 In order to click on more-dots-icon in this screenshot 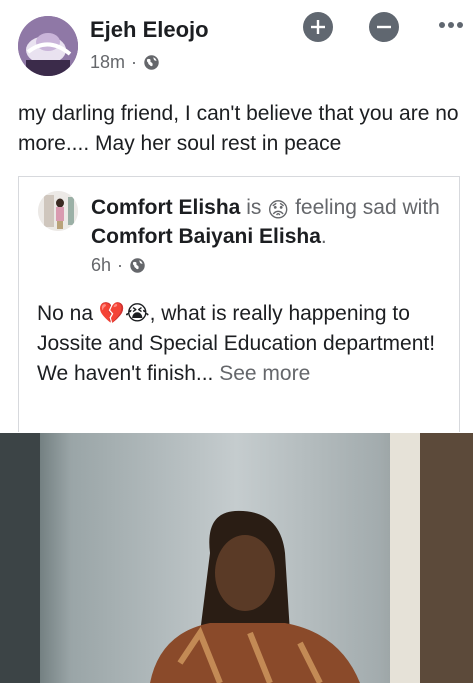, I will do `click(451, 25)`.